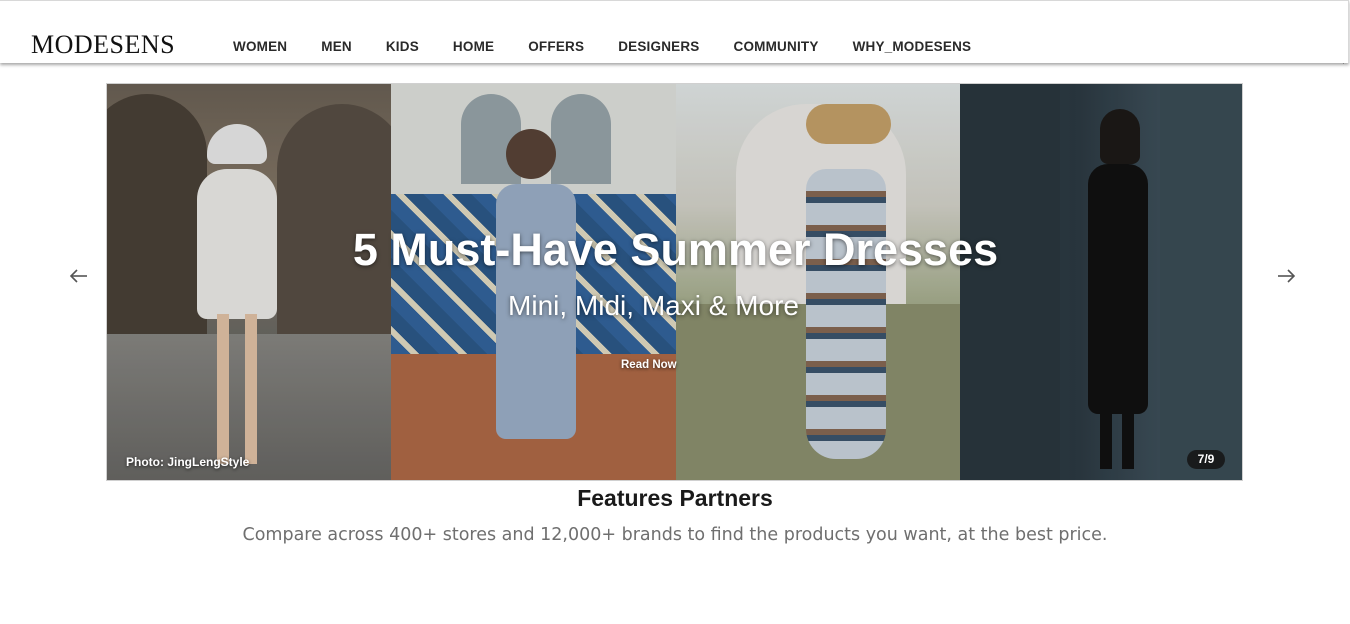  Describe the element at coordinates (912, 47) in the screenshot. I see `nav-item-why-modesens: WHY_MODESENS` at that location.